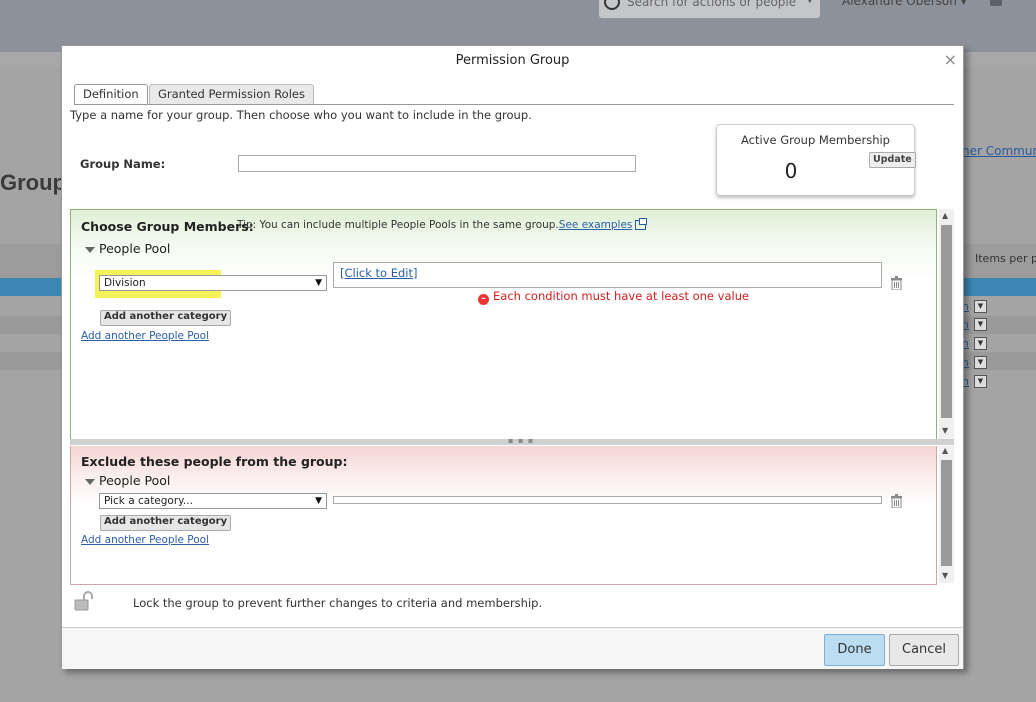 This screenshot has height=702, width=1036. I want to click on membership-title: Active Group Membership, so click(815, 140).